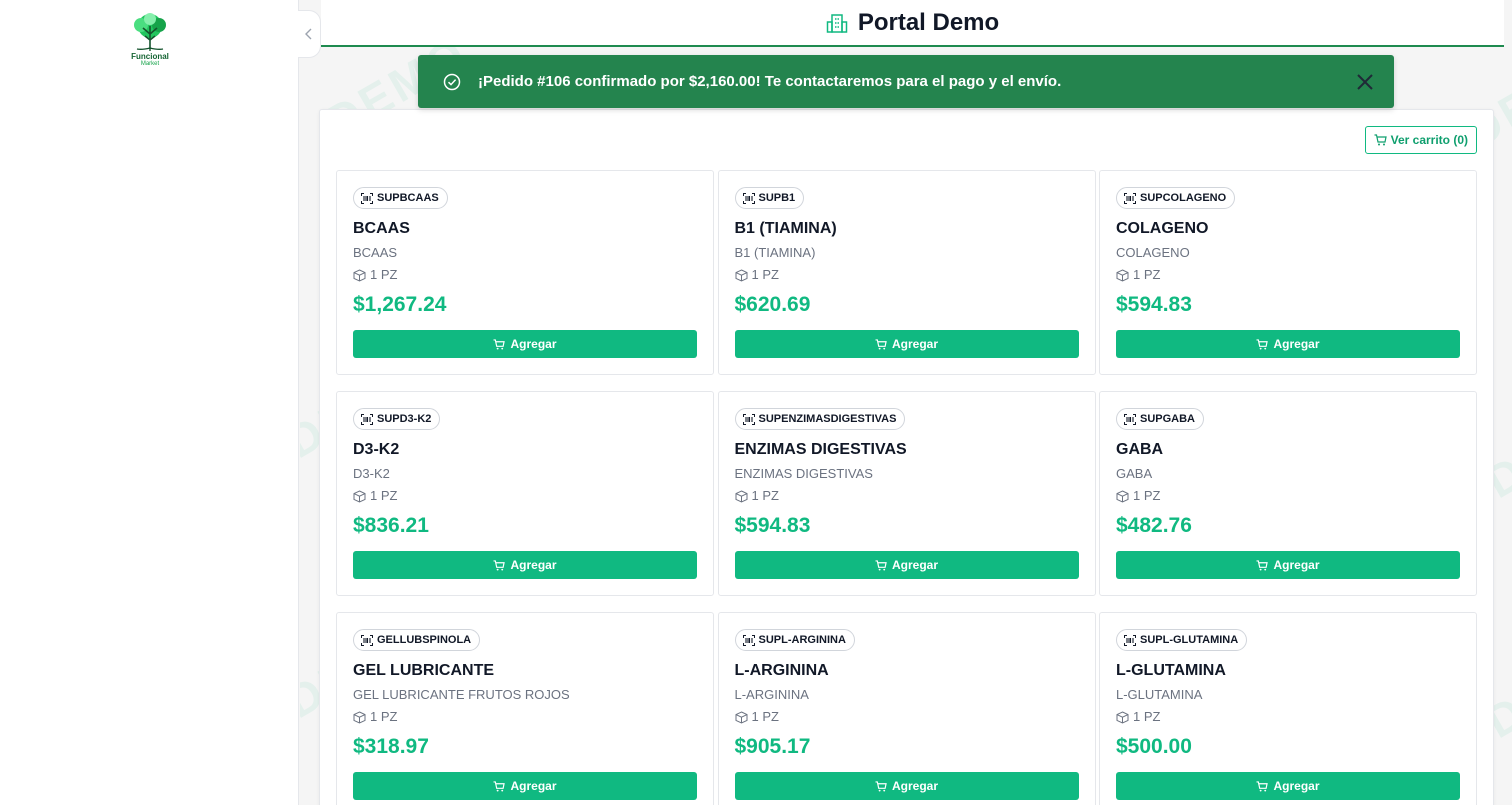  Describe the element at coordinates (769, 198) in the screenshot. I see `sku-badge: SUPB1` at that location.